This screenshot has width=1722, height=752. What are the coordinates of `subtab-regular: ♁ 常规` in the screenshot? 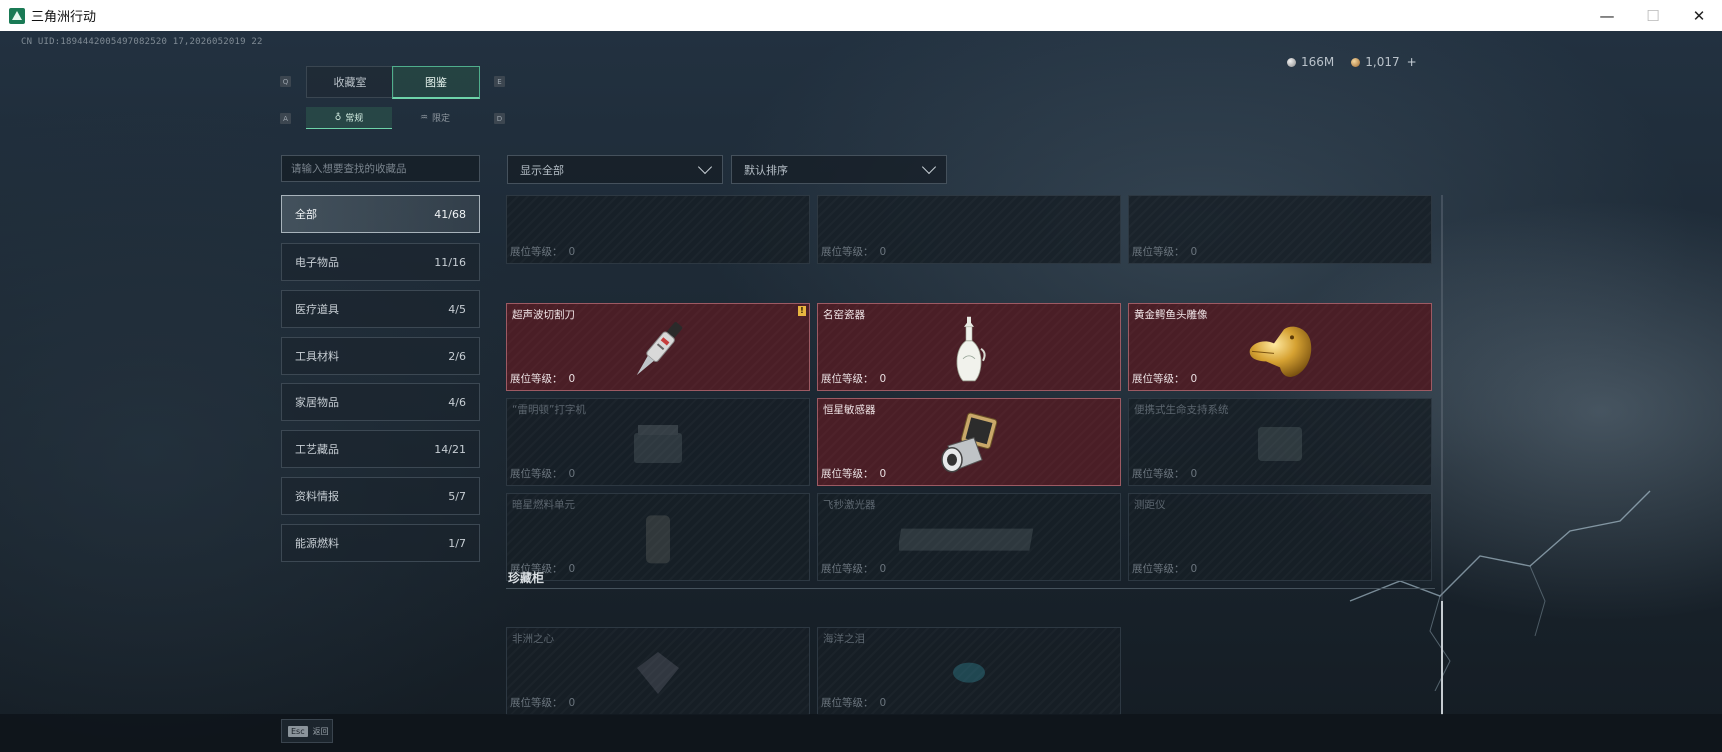 It's located at (349, 118).